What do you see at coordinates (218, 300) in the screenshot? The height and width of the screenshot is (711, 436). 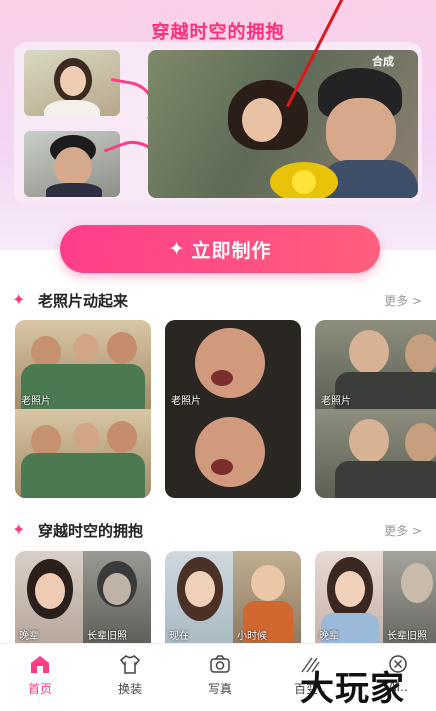 I see `section-header-old-photos: ✦ 老照片动起来 更多 >` at bounding box center [218, 300].